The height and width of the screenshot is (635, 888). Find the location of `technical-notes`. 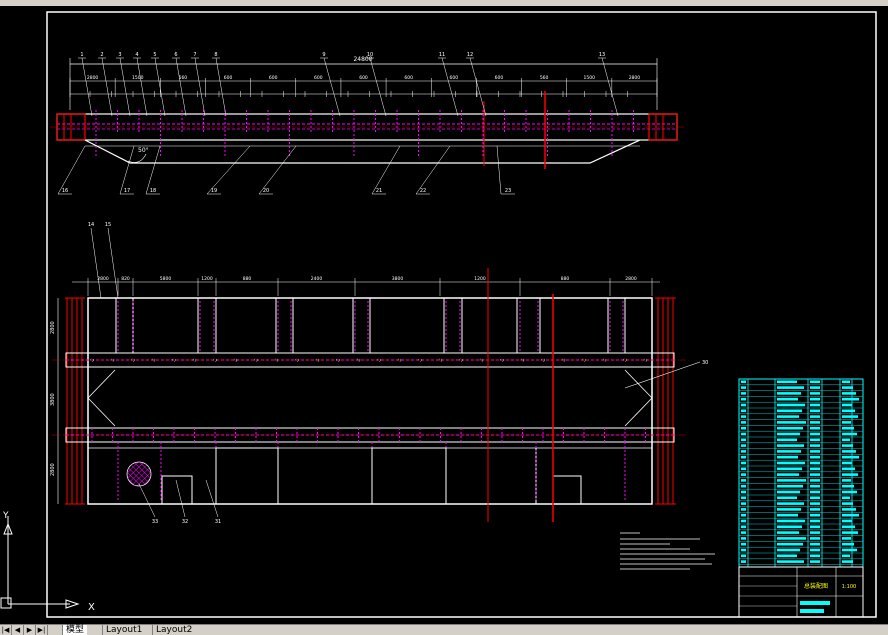

technical-notes is located at coordinates (667, 551).